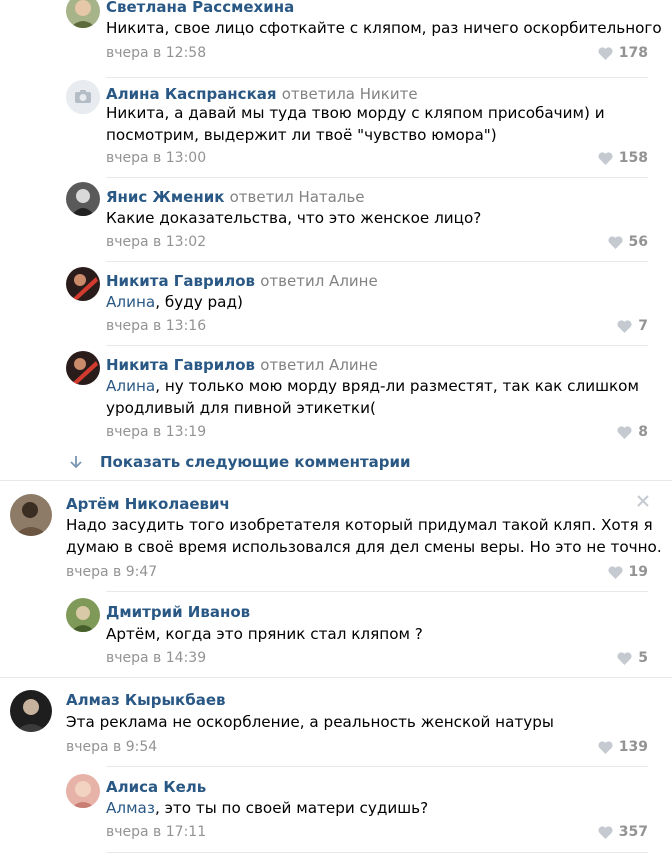 This screenshot has height=858, width=672. What do you see at coordinates (643, 658) in the screenshot?
I see `like-count: 5` at bounding box center [643, 658].